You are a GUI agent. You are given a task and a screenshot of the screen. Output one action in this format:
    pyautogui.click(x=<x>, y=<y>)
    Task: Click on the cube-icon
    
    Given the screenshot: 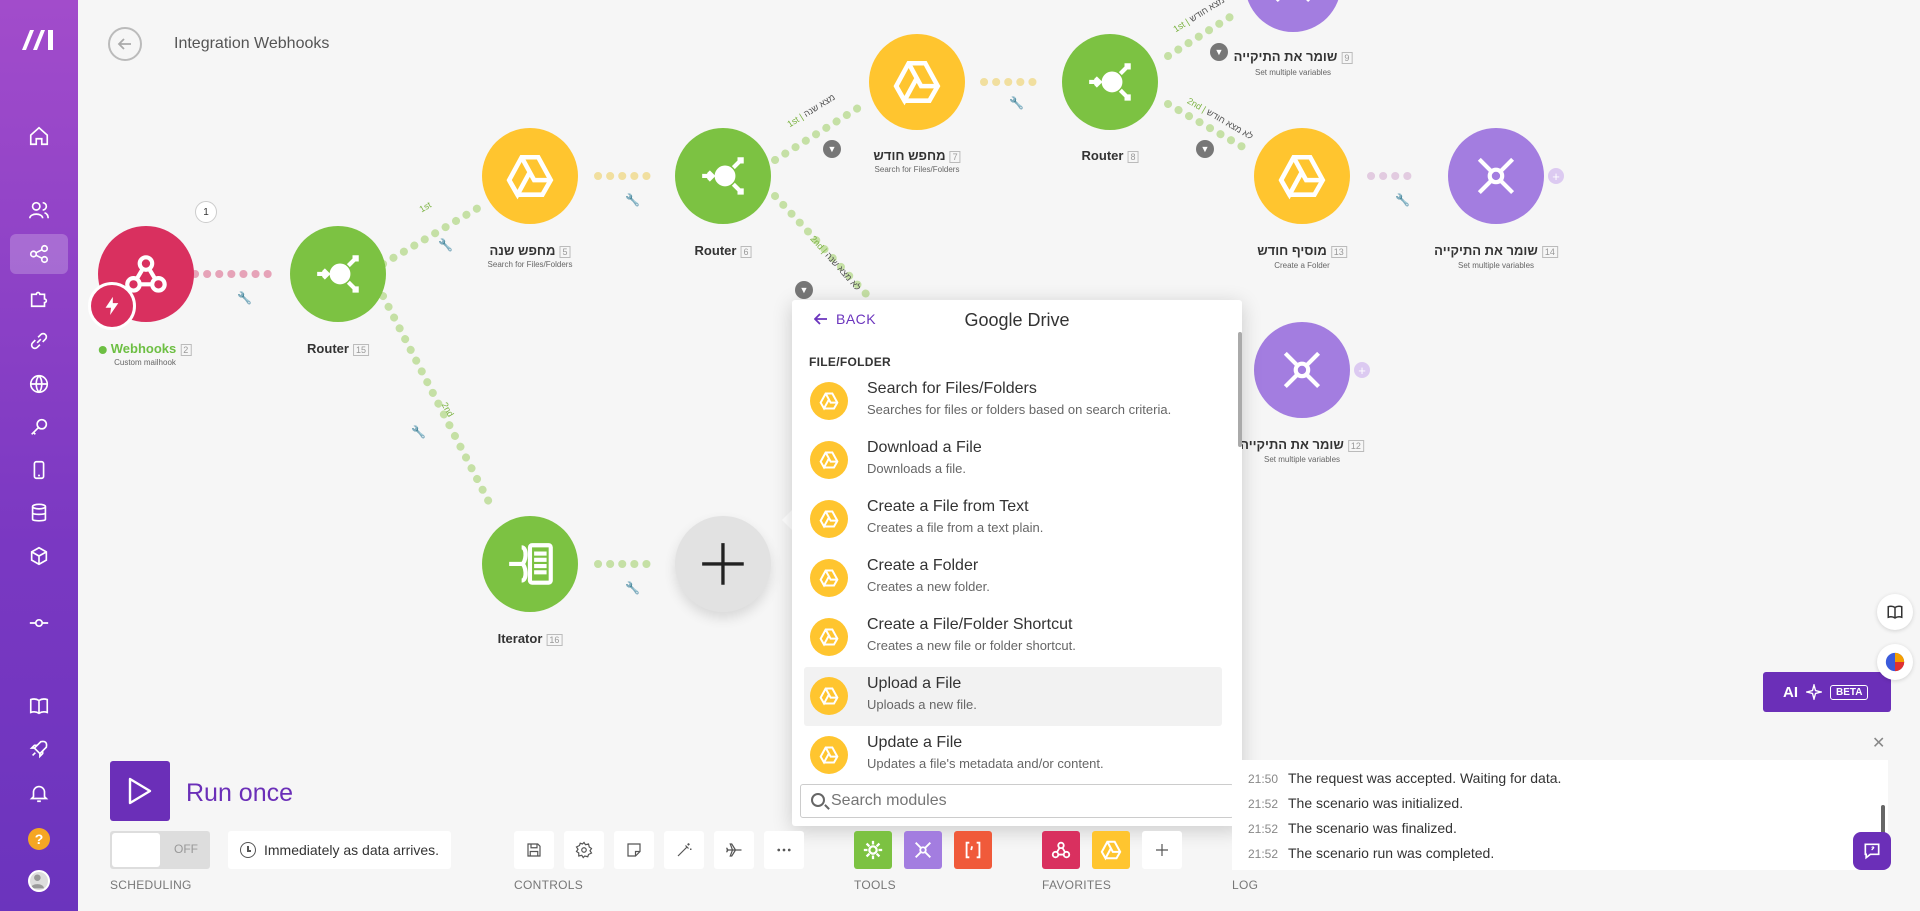 What is the action you would take?
    pyautogui.click(x=39, y=556)
    